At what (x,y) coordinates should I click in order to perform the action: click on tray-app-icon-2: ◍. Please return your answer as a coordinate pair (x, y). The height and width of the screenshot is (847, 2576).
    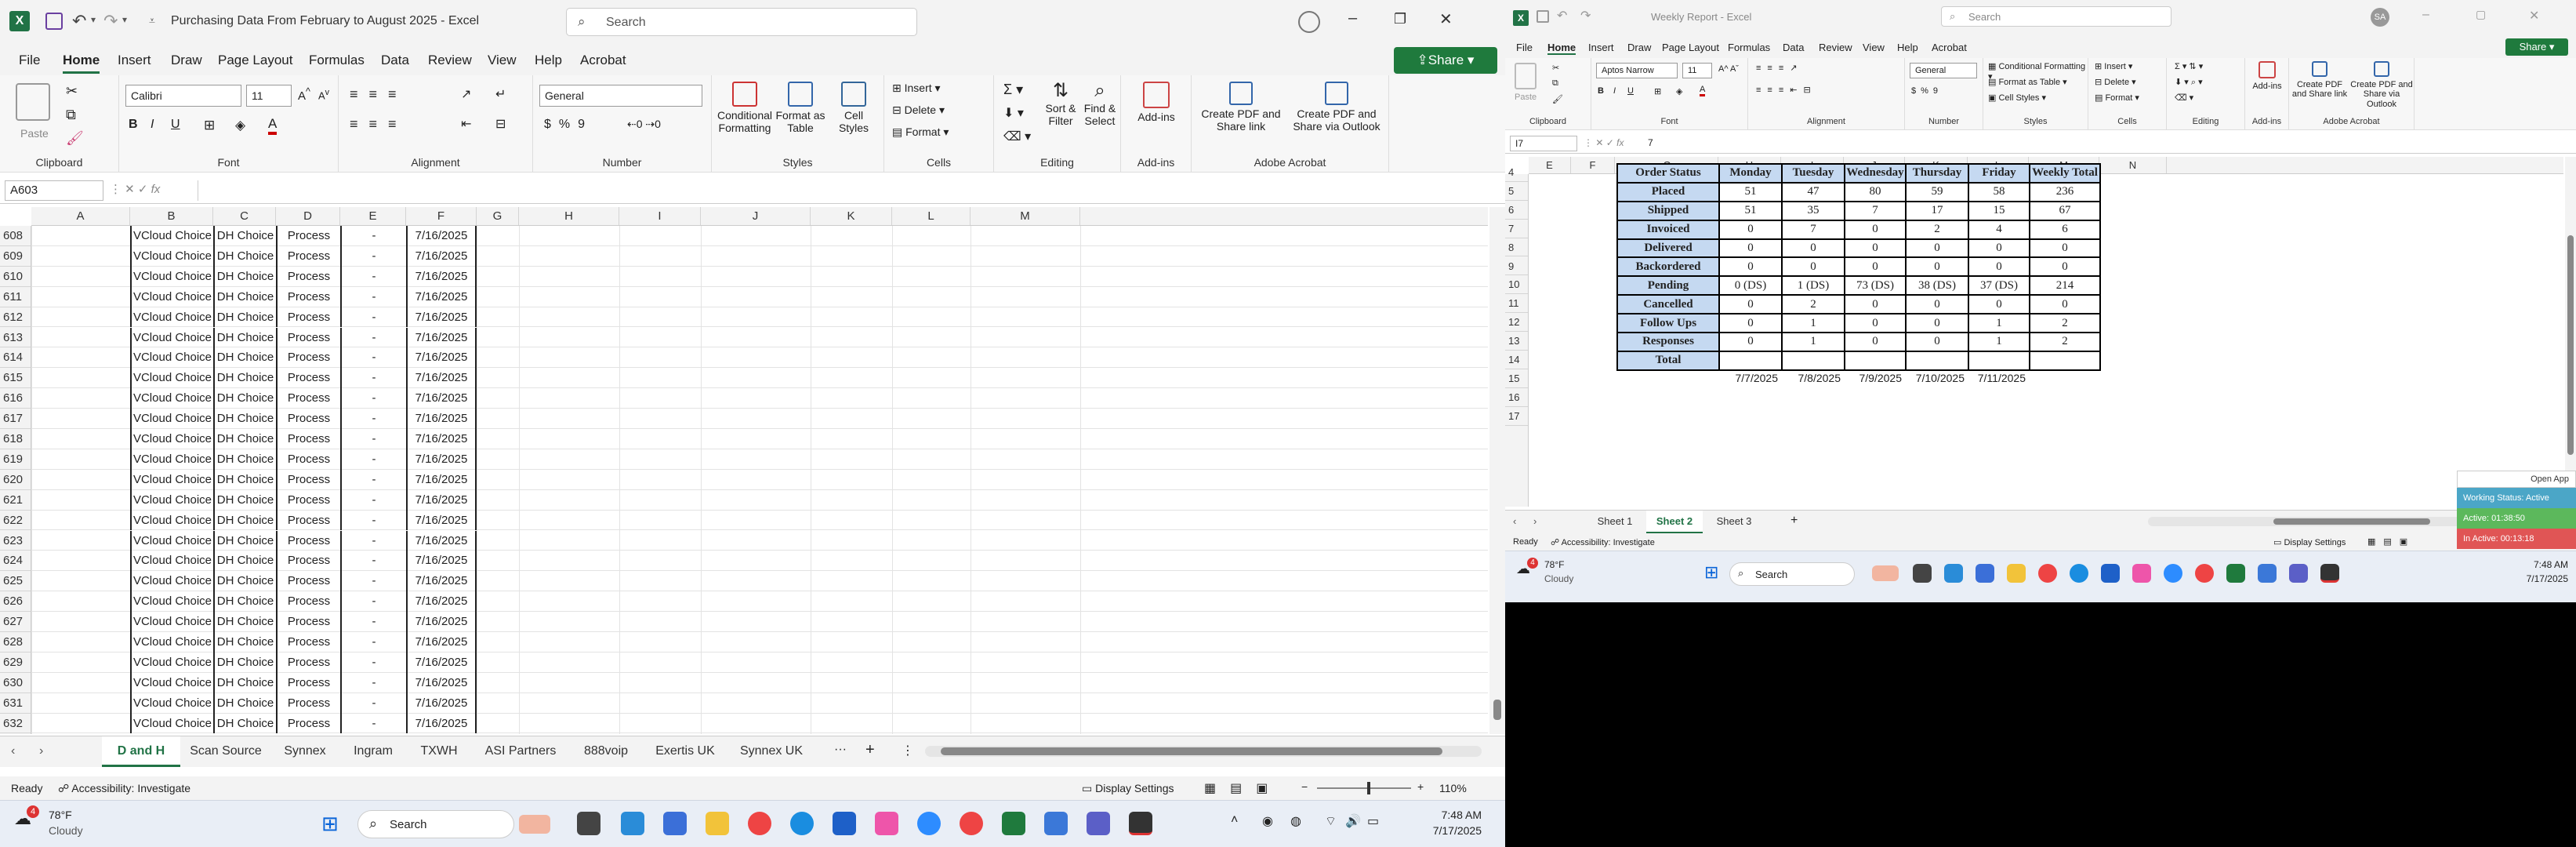
    Looking at the image, I should click on (1296, 821).